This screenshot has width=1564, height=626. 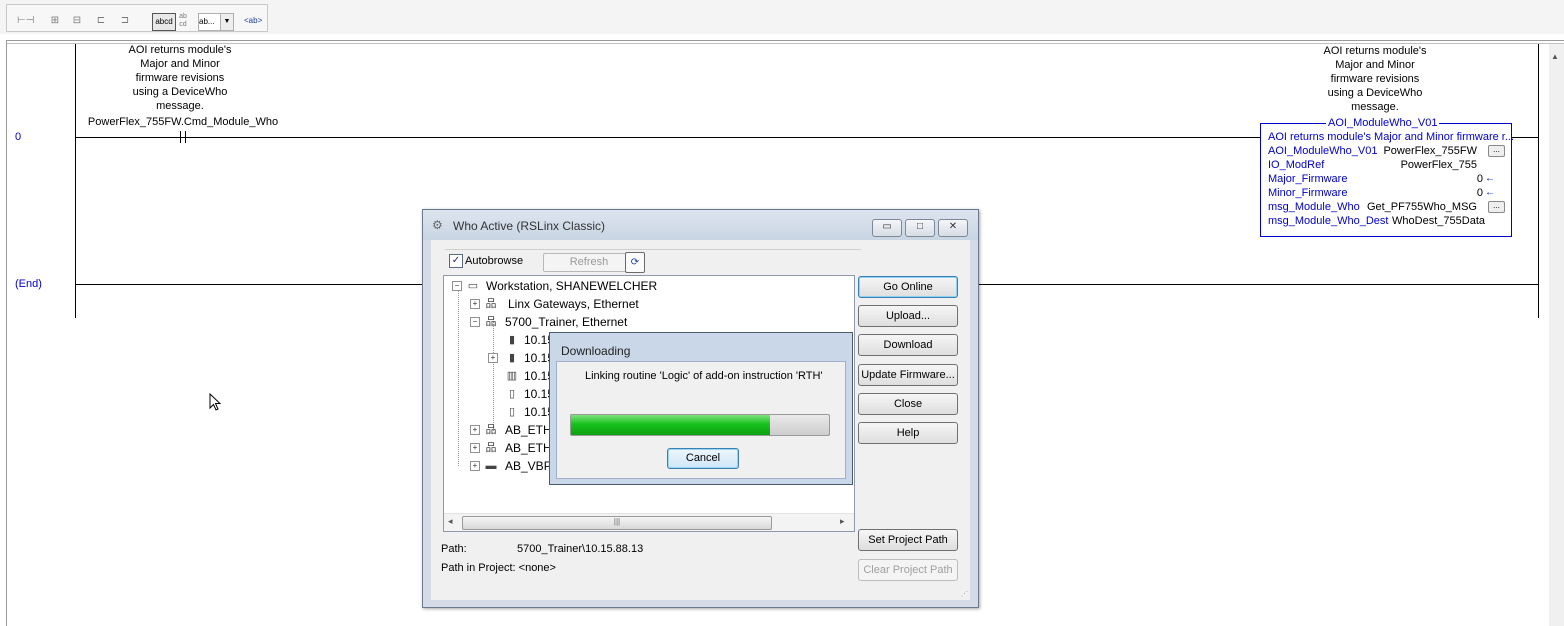 I want to click on abcd-icon: abcd, so click(x=164, y=22).